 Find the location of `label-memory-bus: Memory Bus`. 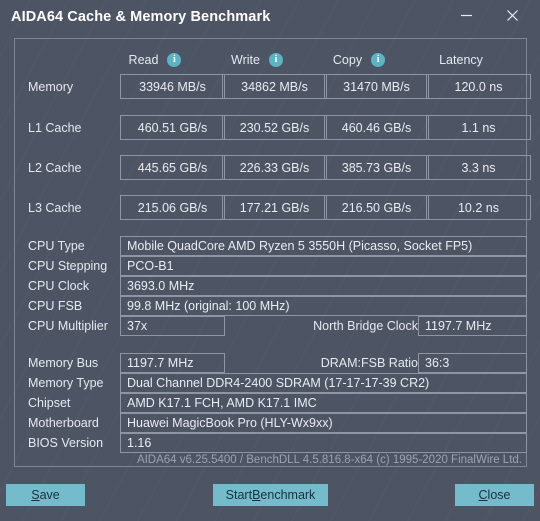

label-memory-bus: Memory Bus is located at coordinates (63, 363).